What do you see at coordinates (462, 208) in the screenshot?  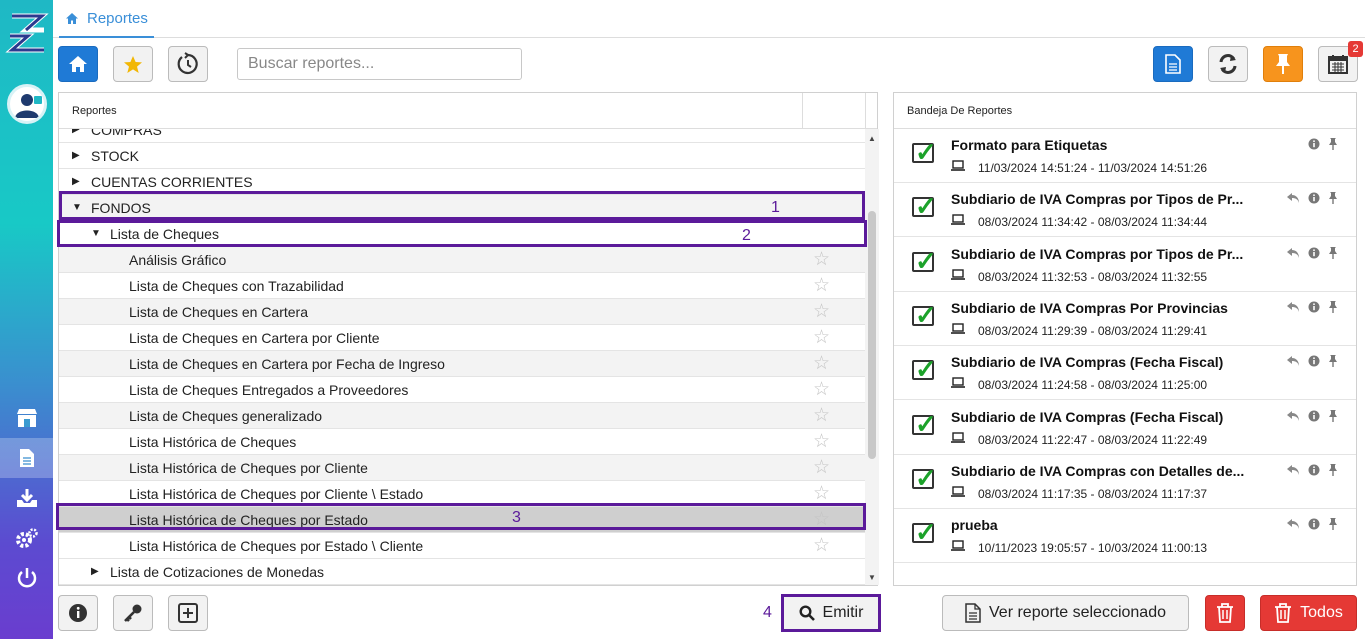 I see `tree-folder: ▼ FONDOS` at bounding box center [462, 208].